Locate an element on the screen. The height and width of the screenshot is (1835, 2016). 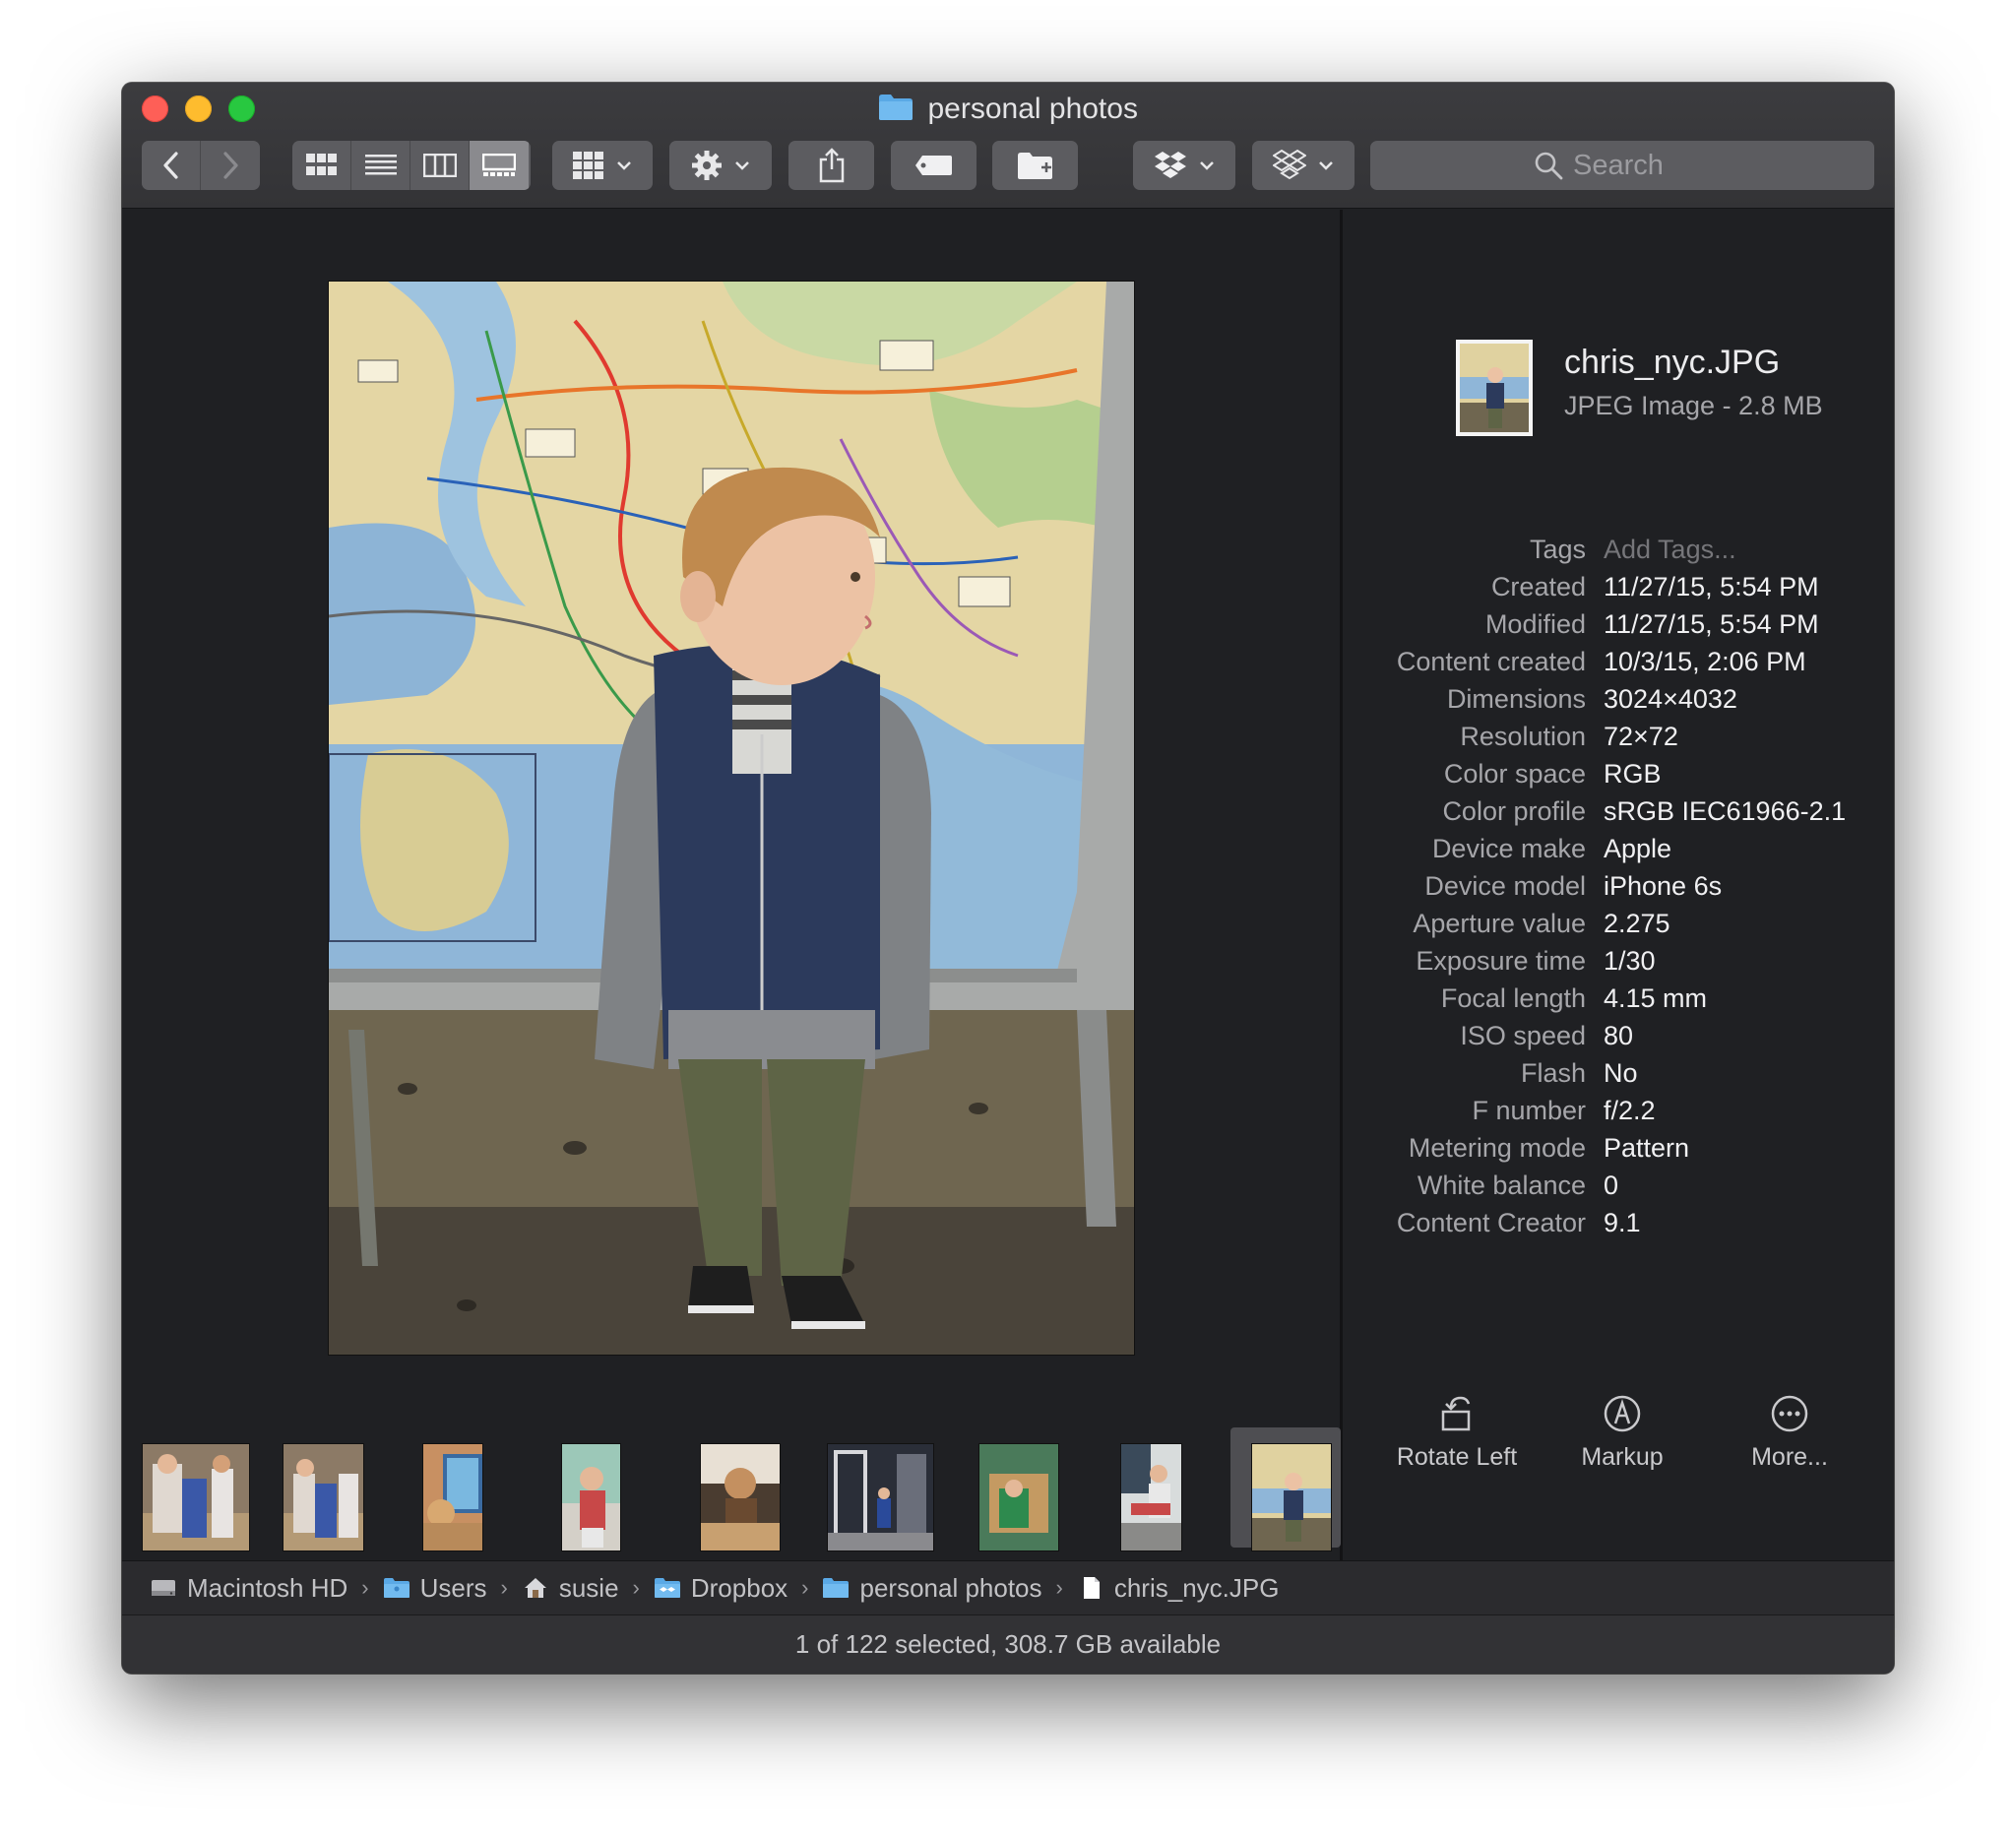
metadata-value: 10/3/15, 2:06 PM is located at coordinates (1705, 661).